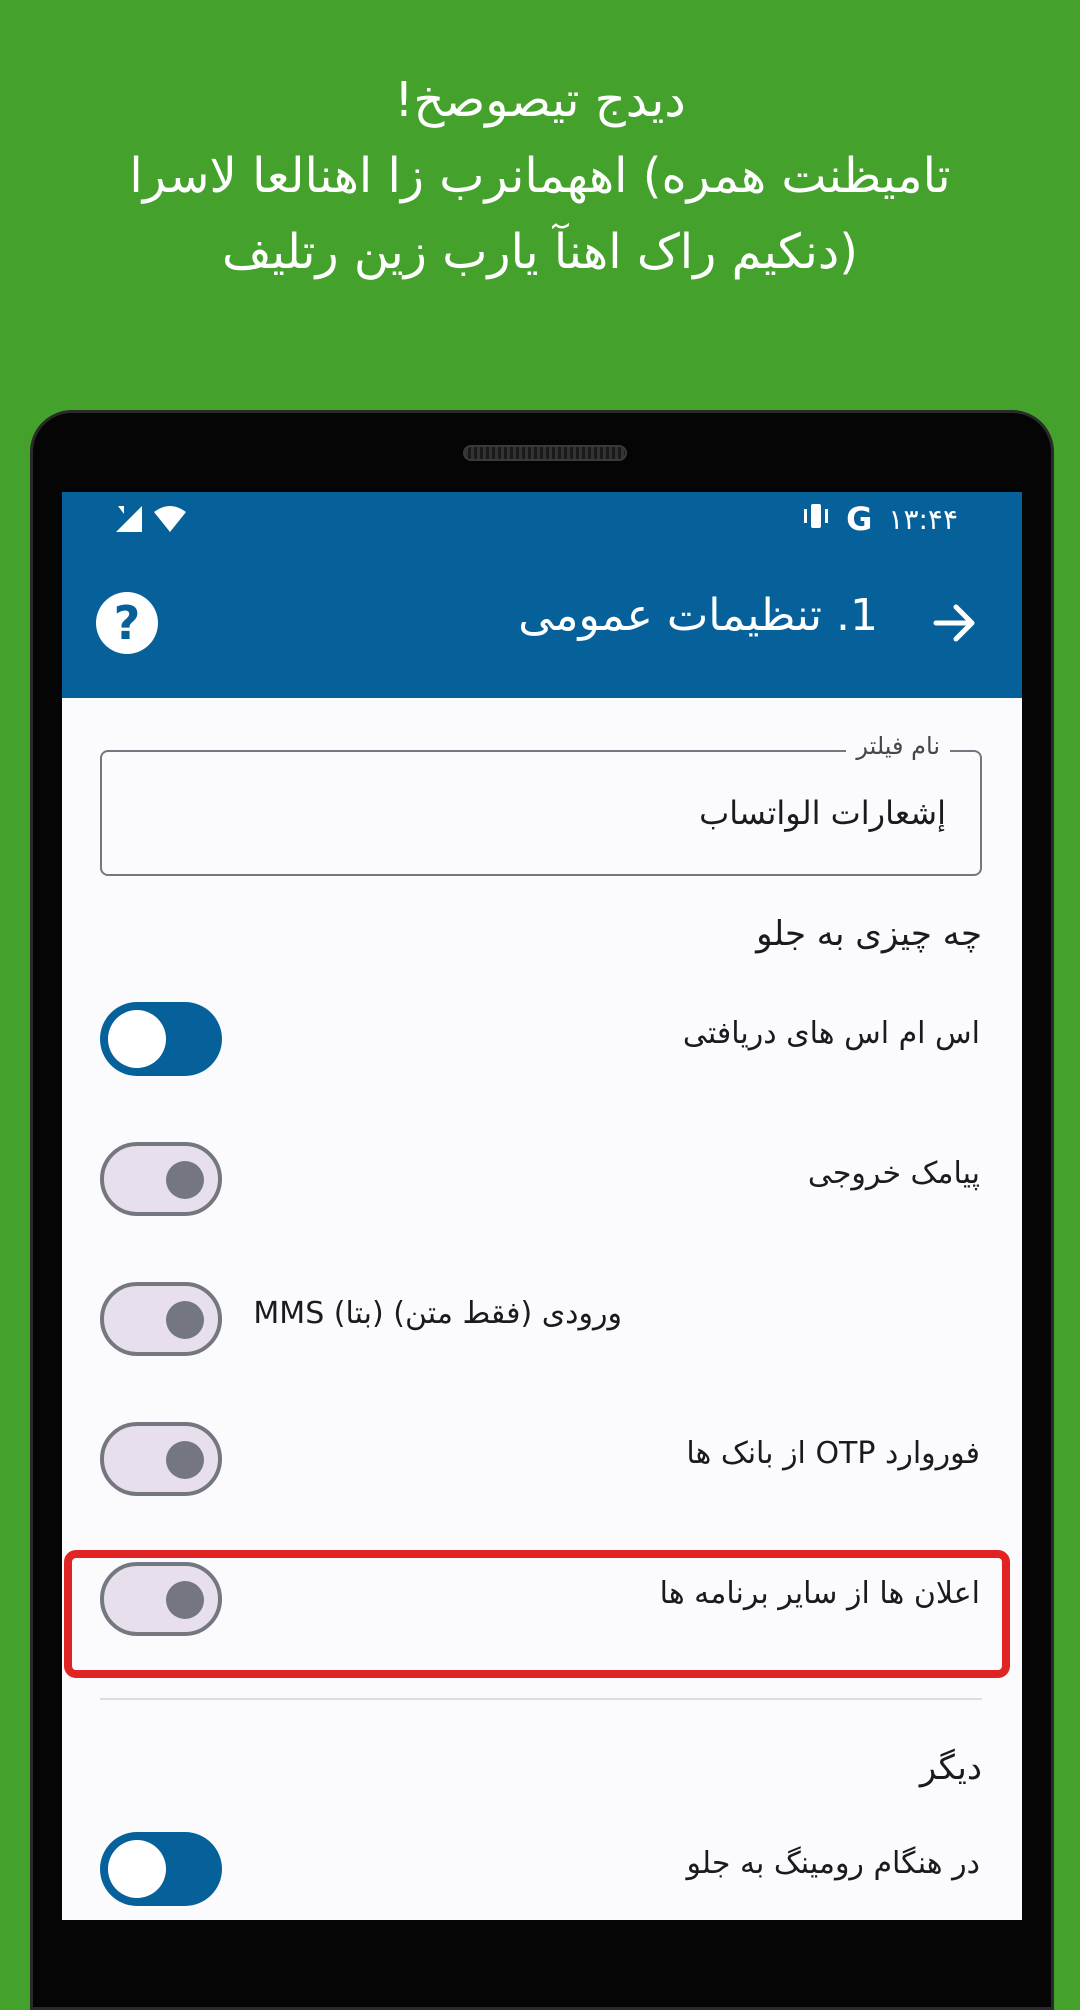 This screenshot has height=2010, width=1080. I want to click on signal-icon, so click(129, 521).